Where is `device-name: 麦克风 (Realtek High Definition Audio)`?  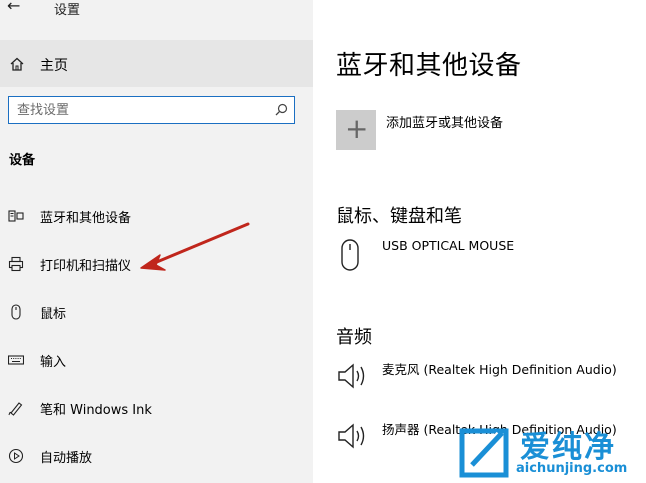 device-name: 麦克风 (Realtek High Definition Audio) is located at coordinates (499, 369).